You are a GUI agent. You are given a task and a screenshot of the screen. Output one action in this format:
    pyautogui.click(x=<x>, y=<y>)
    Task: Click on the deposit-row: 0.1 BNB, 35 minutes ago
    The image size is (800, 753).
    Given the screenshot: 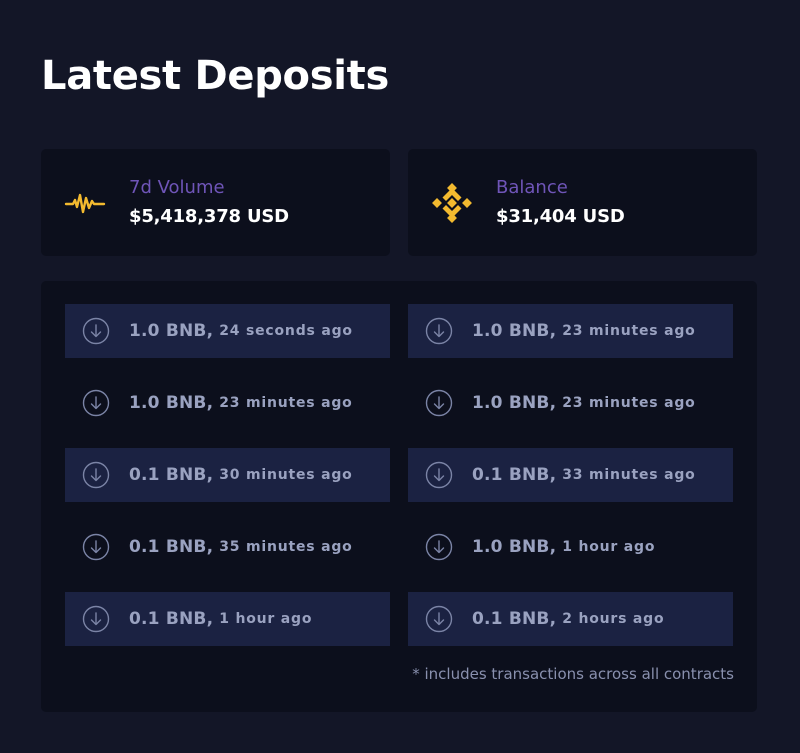 What is the action you would take?
    pyautogui.click(x=227, y=547)
    